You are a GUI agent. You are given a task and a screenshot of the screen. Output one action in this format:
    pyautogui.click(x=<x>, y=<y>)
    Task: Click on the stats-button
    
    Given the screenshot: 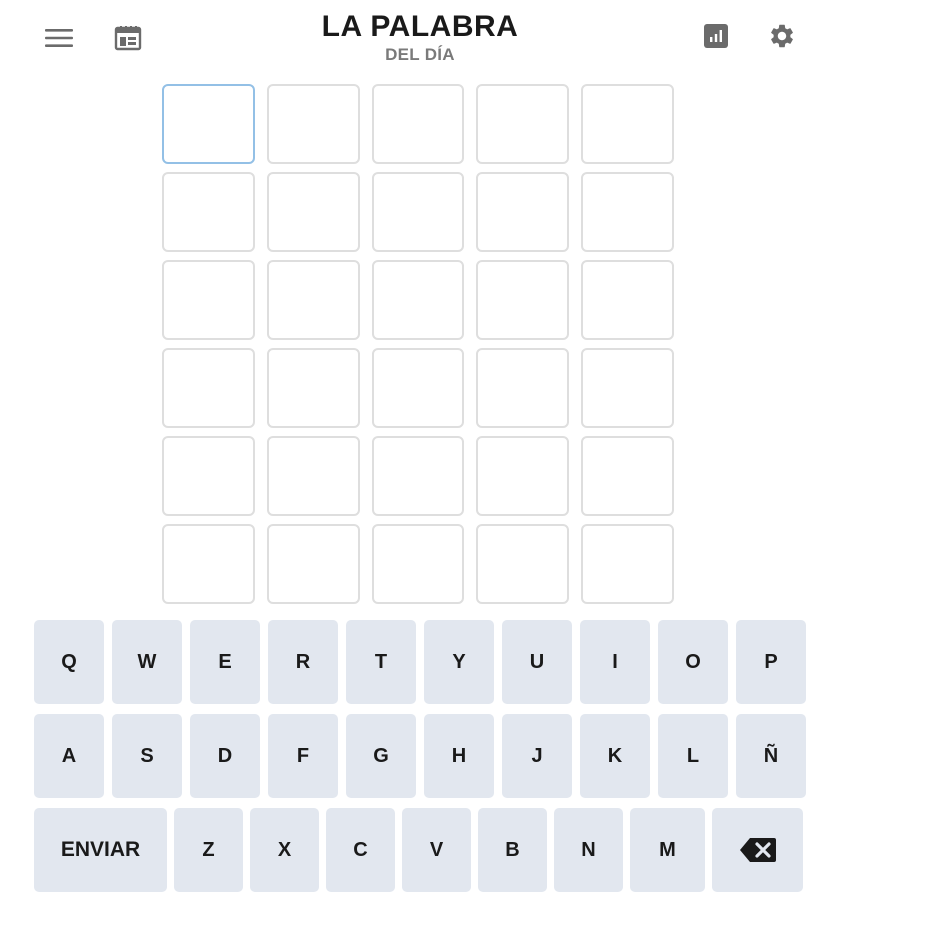 What is the action you would take?
    pyautogui.click(x=716, y=36)
    